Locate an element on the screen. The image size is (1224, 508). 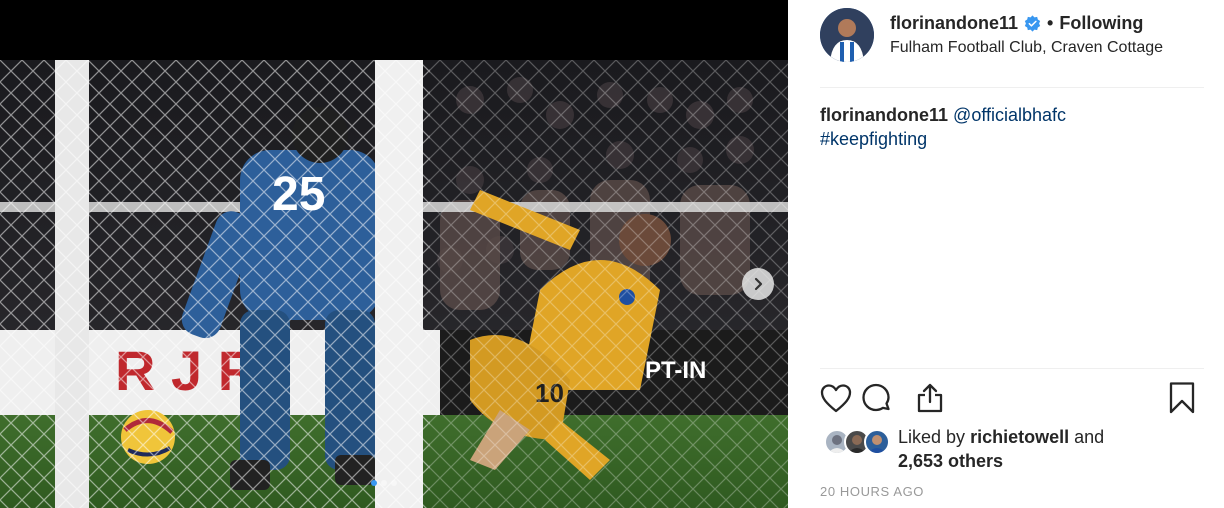
carousel-indicator is located at coordinates (384, 483).